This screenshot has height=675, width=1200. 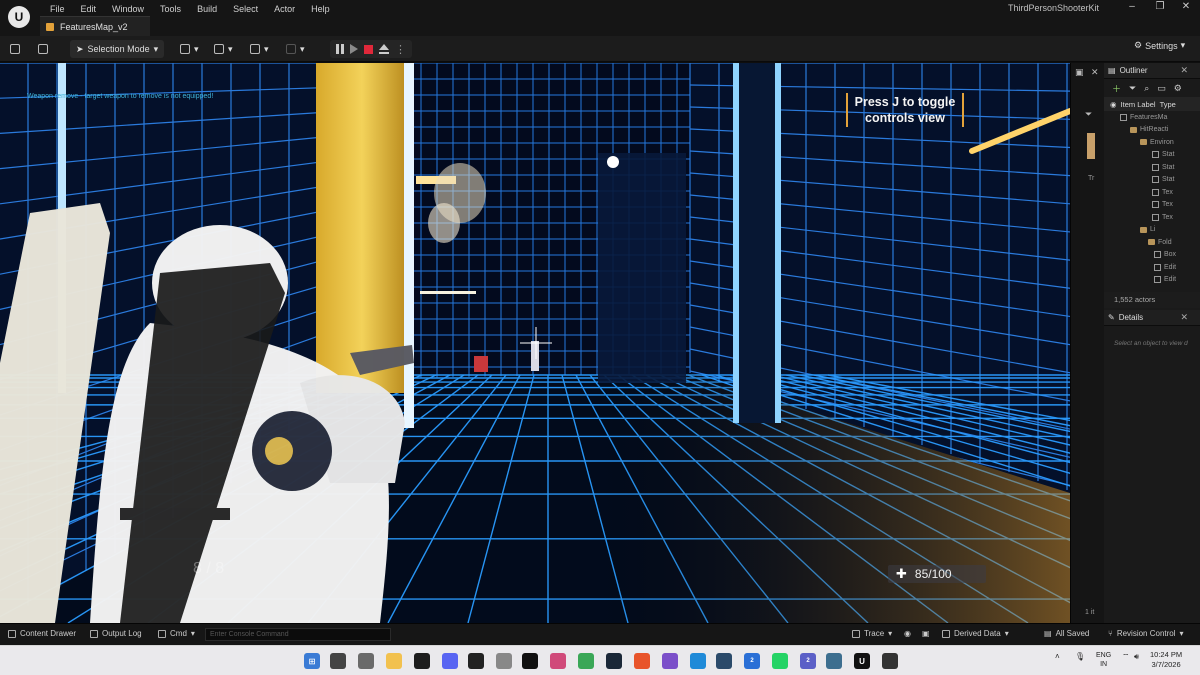 I want to click on outliner-row: Fold, so click(x=1152, y=242).